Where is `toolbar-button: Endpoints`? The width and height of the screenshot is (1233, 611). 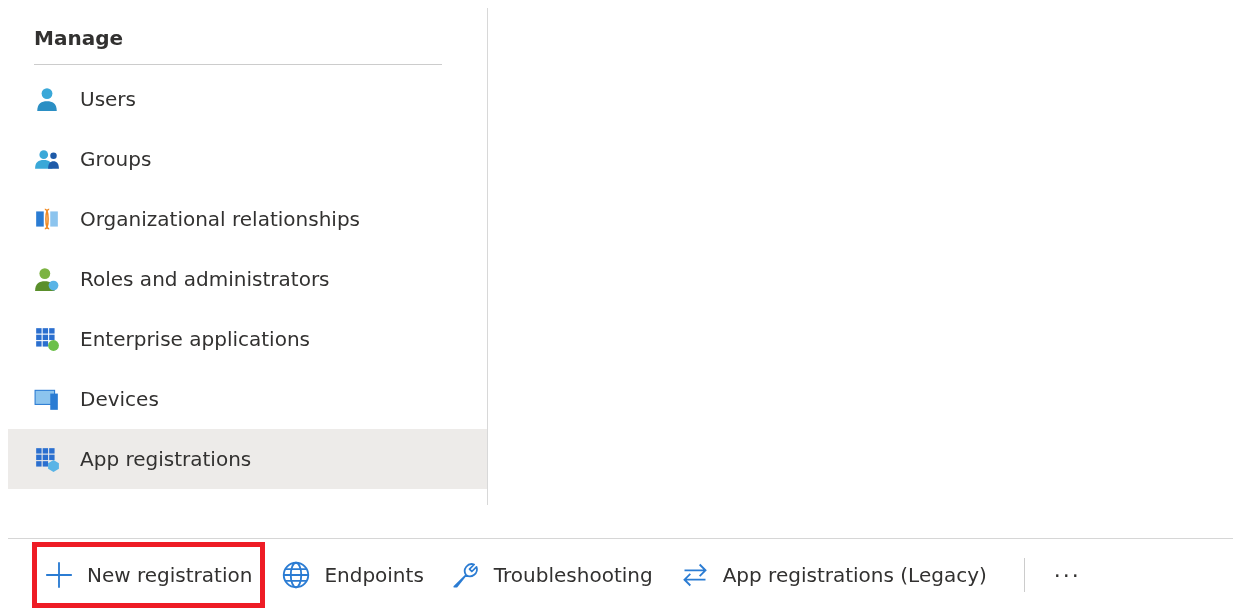
toolbar-button: Endpoints is located at coordinates (353, 575).